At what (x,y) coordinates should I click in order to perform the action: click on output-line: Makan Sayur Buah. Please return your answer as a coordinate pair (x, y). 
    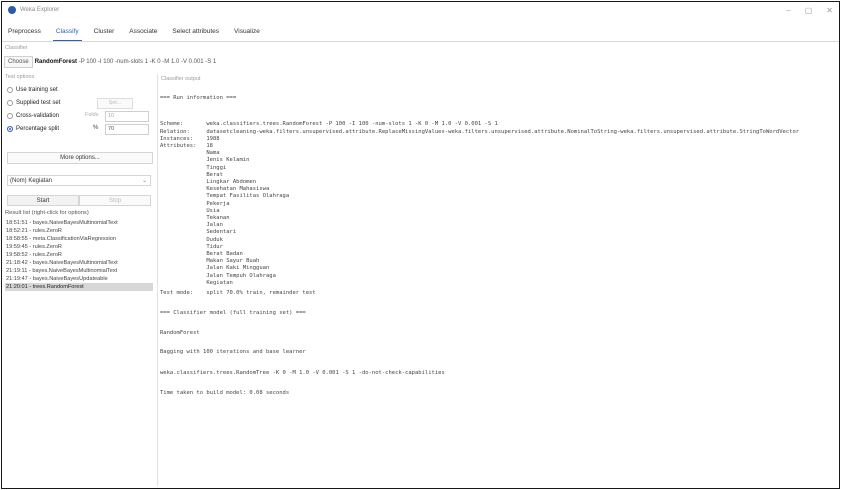
    Looking at the image, I should click on (210, 261).